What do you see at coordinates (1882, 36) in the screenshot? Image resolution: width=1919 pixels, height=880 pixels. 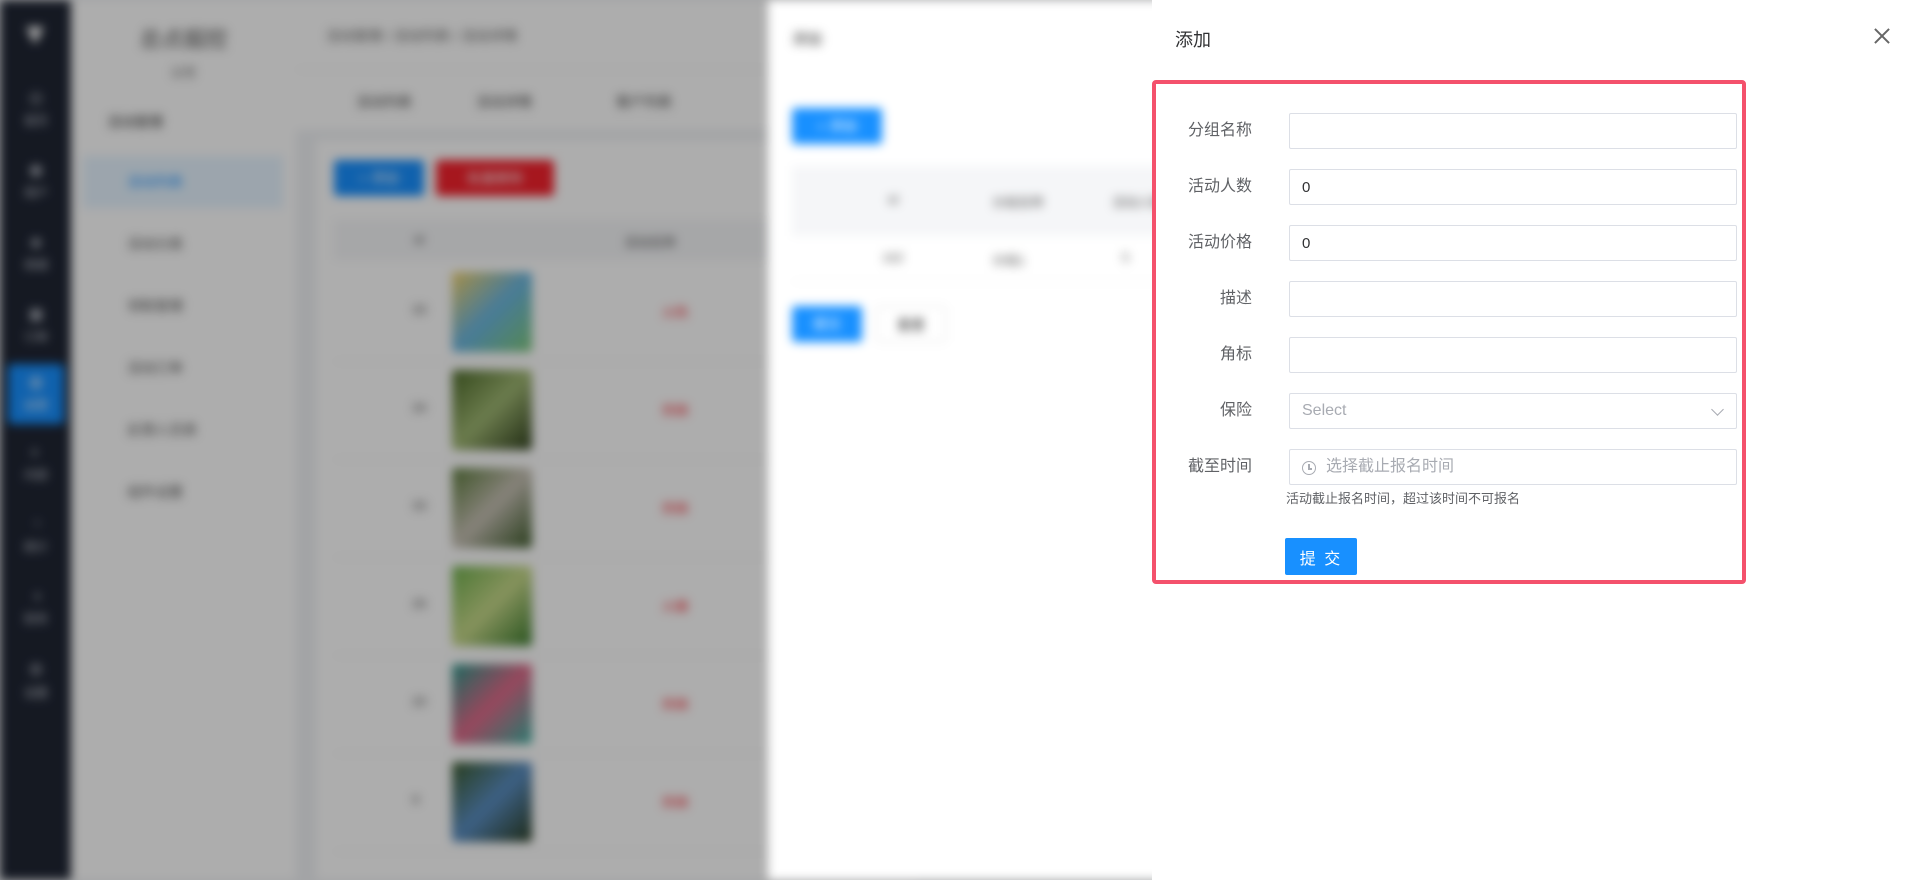 I see `close-icon` at bounding box center [1882, 36].